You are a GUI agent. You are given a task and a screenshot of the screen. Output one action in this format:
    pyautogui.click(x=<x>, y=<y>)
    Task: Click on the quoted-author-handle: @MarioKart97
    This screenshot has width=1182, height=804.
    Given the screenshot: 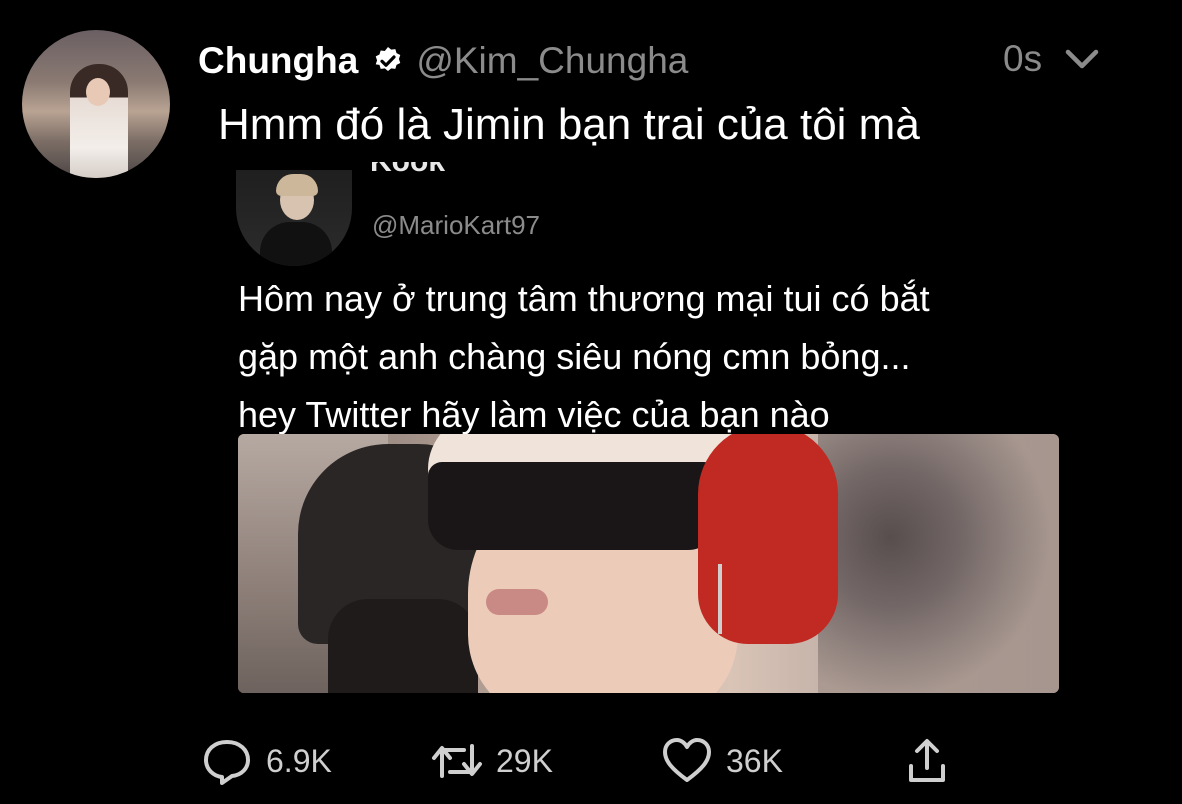 What is the action you would take?
    pyautogui.click(x=456, y=225)
    